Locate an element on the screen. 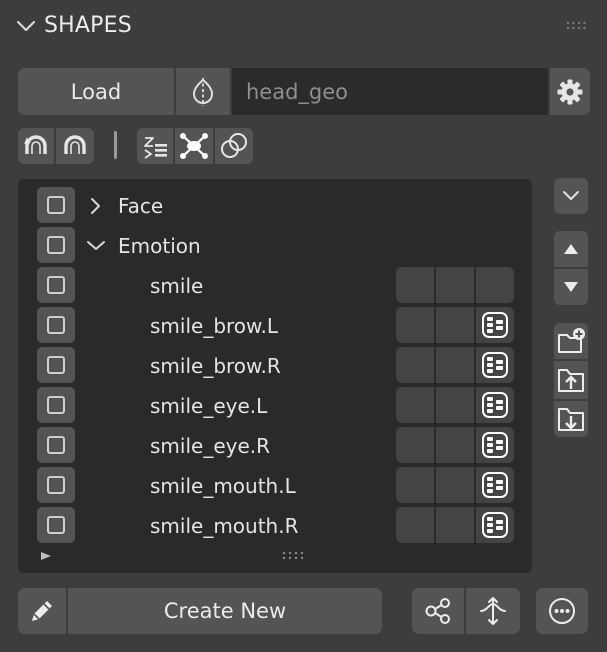  magnet-left-button is located at coordinates (36, 146).